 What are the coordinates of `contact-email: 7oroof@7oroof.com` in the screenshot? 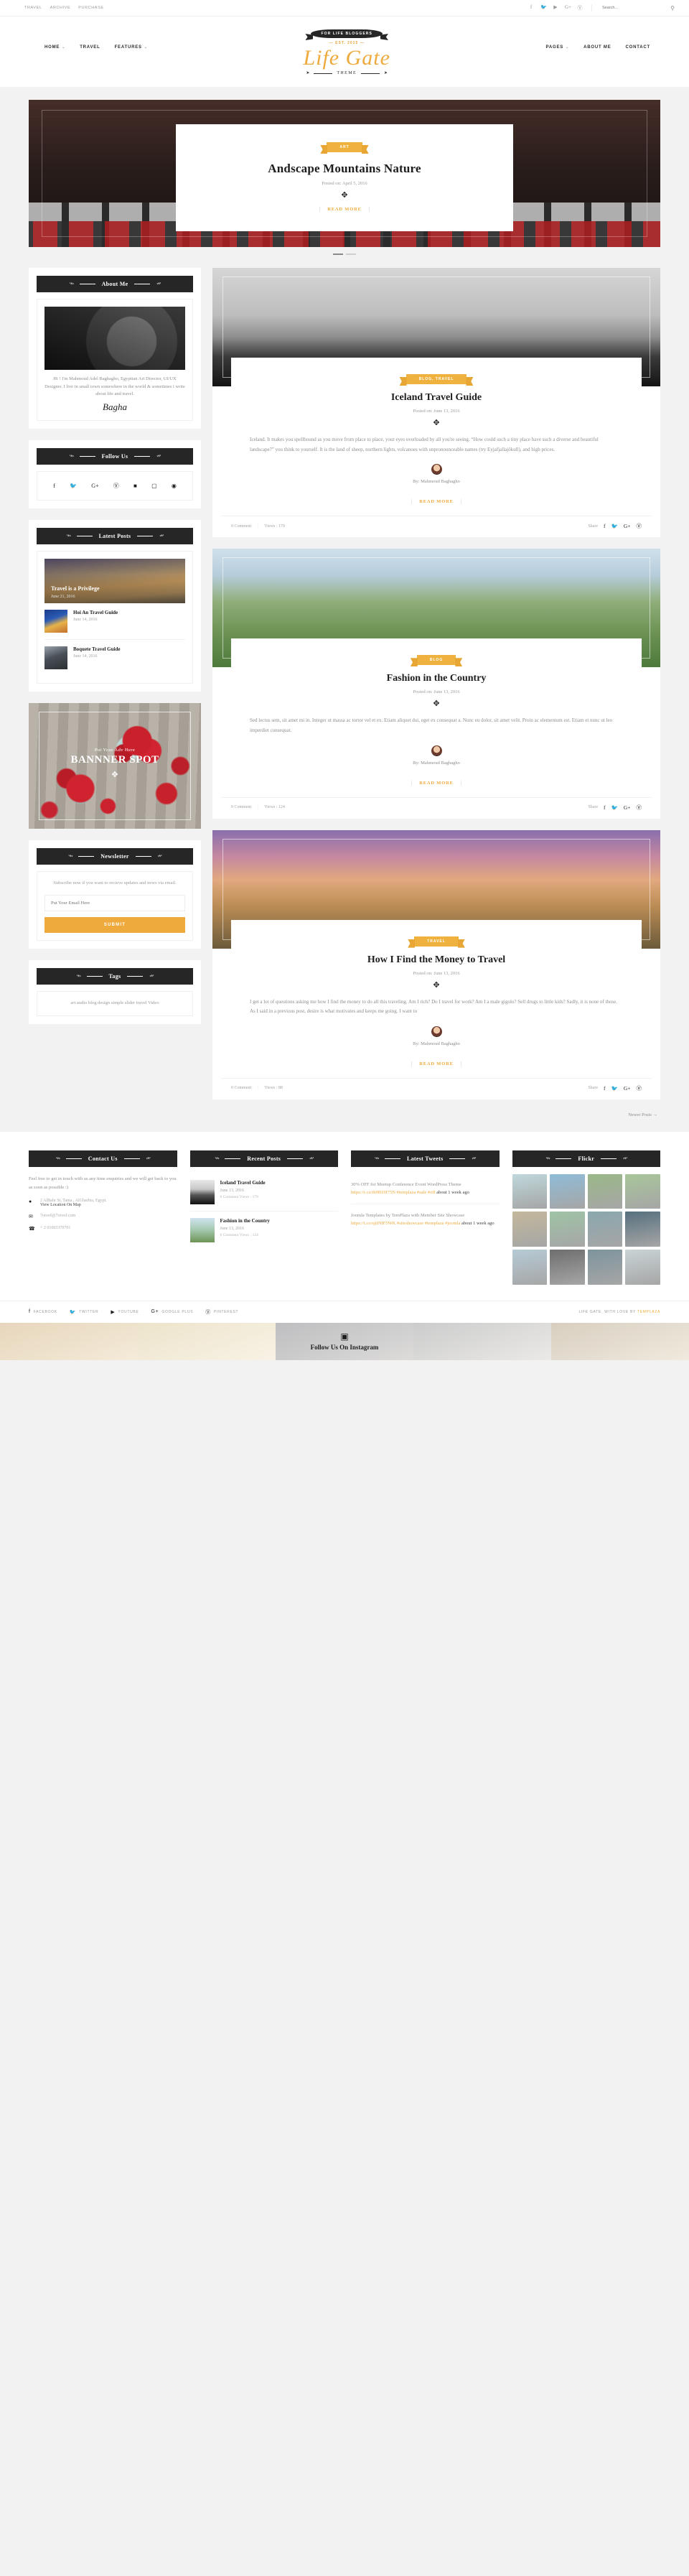 It's located at (57, 1216).